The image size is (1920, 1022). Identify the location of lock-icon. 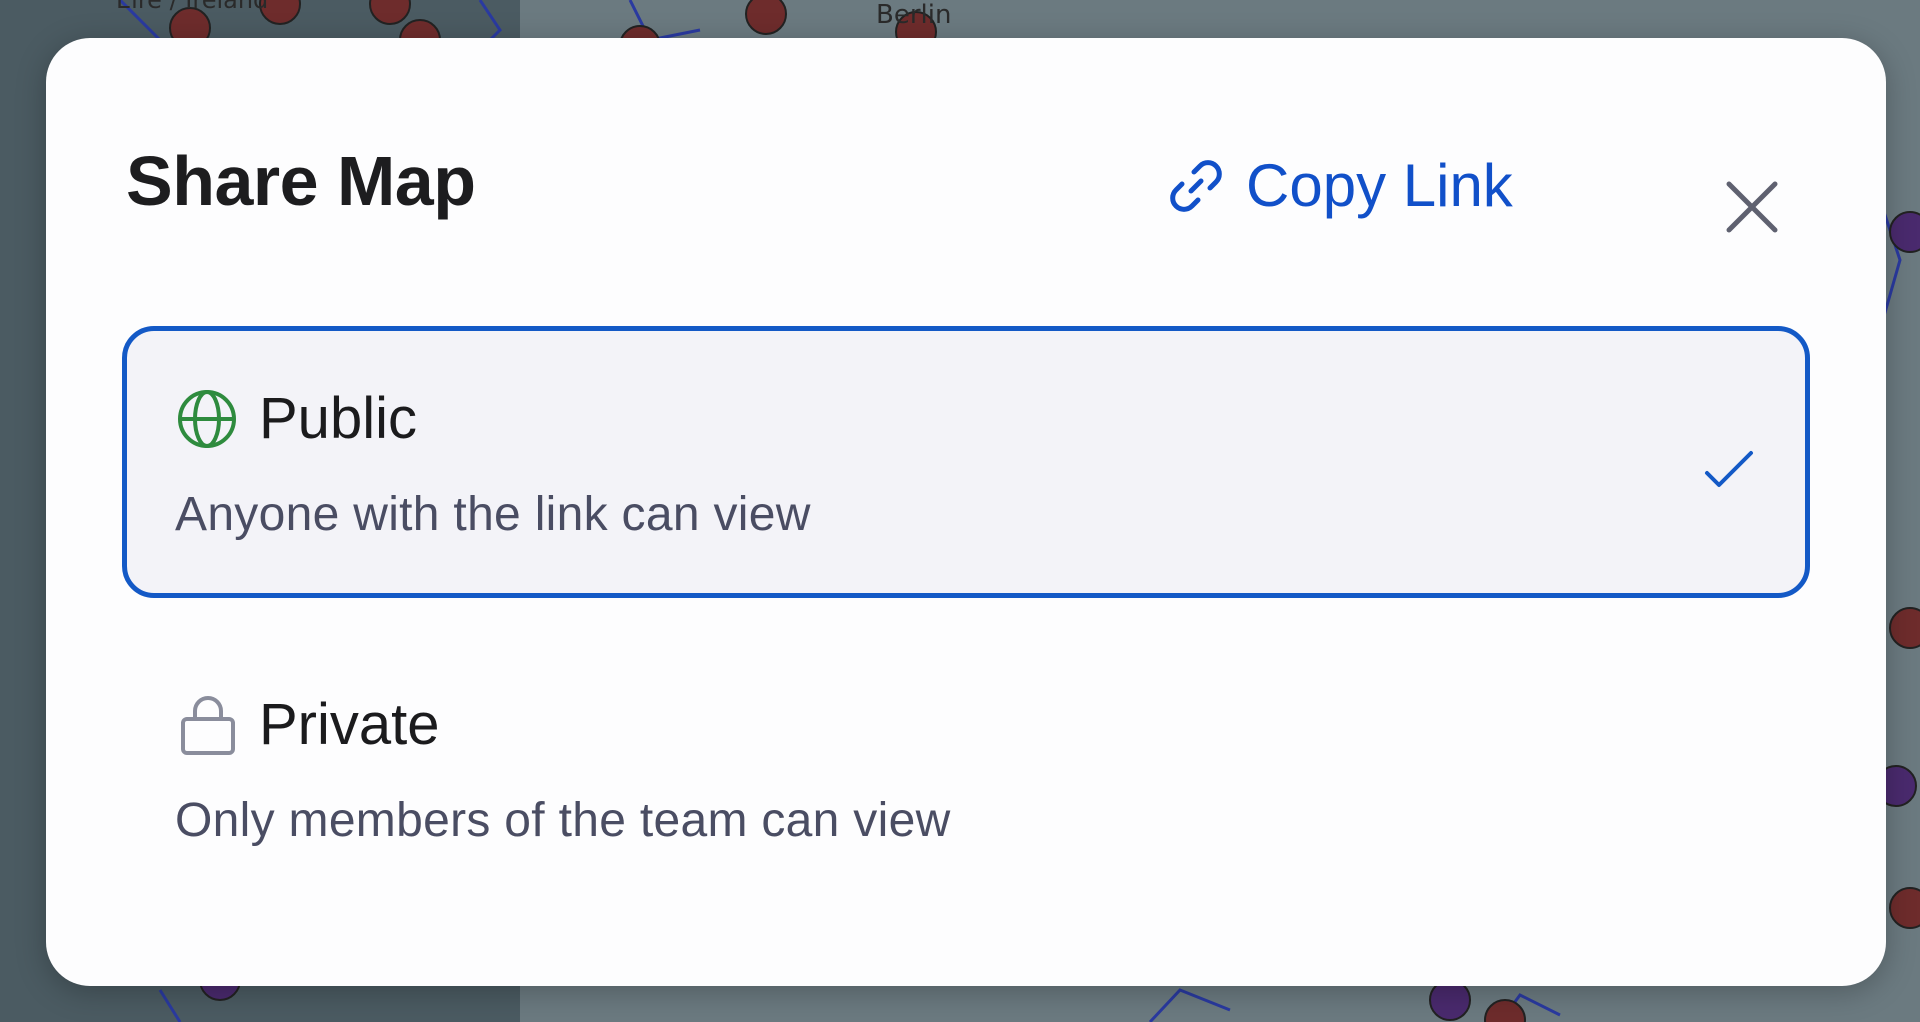
(207, 725).